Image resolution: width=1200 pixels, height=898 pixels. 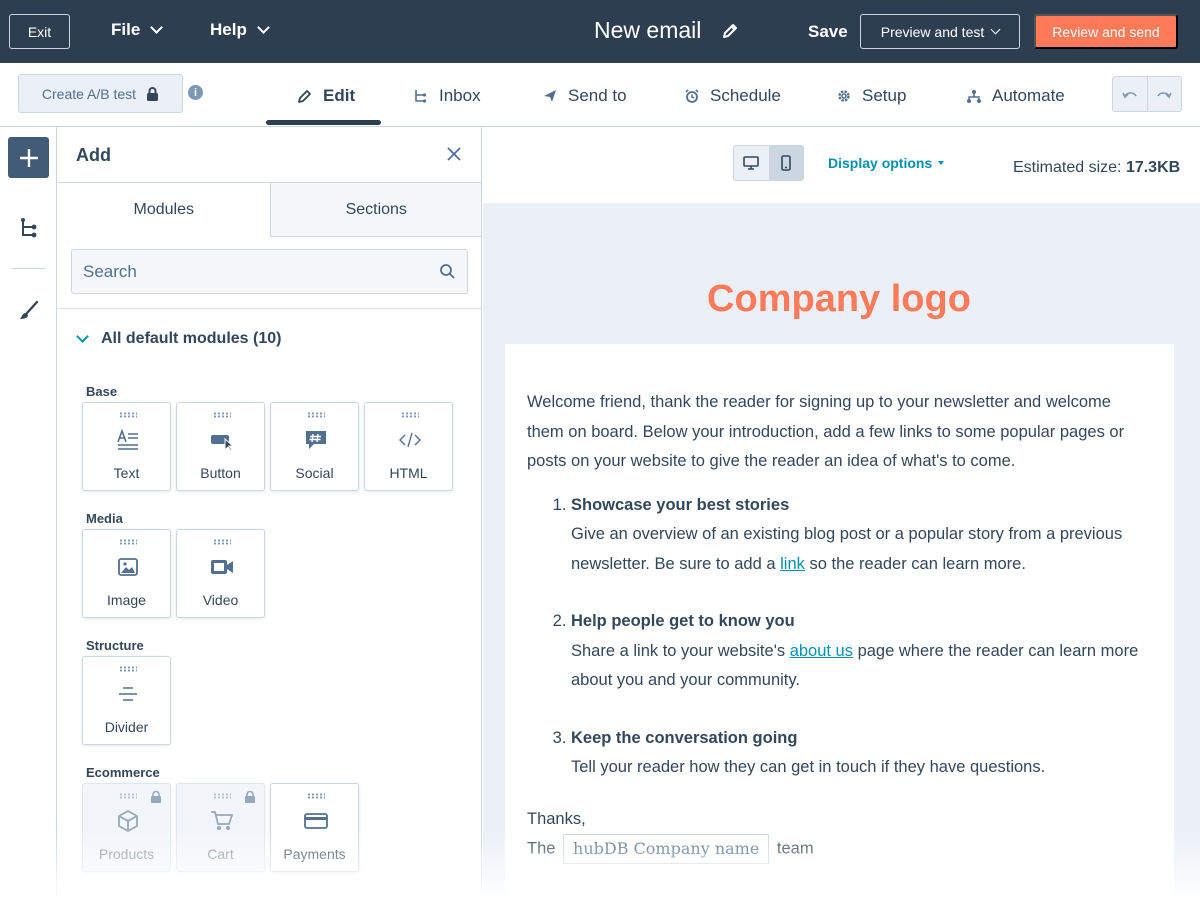 I want to click on panel-title: Add, so click(x=93, y=155).